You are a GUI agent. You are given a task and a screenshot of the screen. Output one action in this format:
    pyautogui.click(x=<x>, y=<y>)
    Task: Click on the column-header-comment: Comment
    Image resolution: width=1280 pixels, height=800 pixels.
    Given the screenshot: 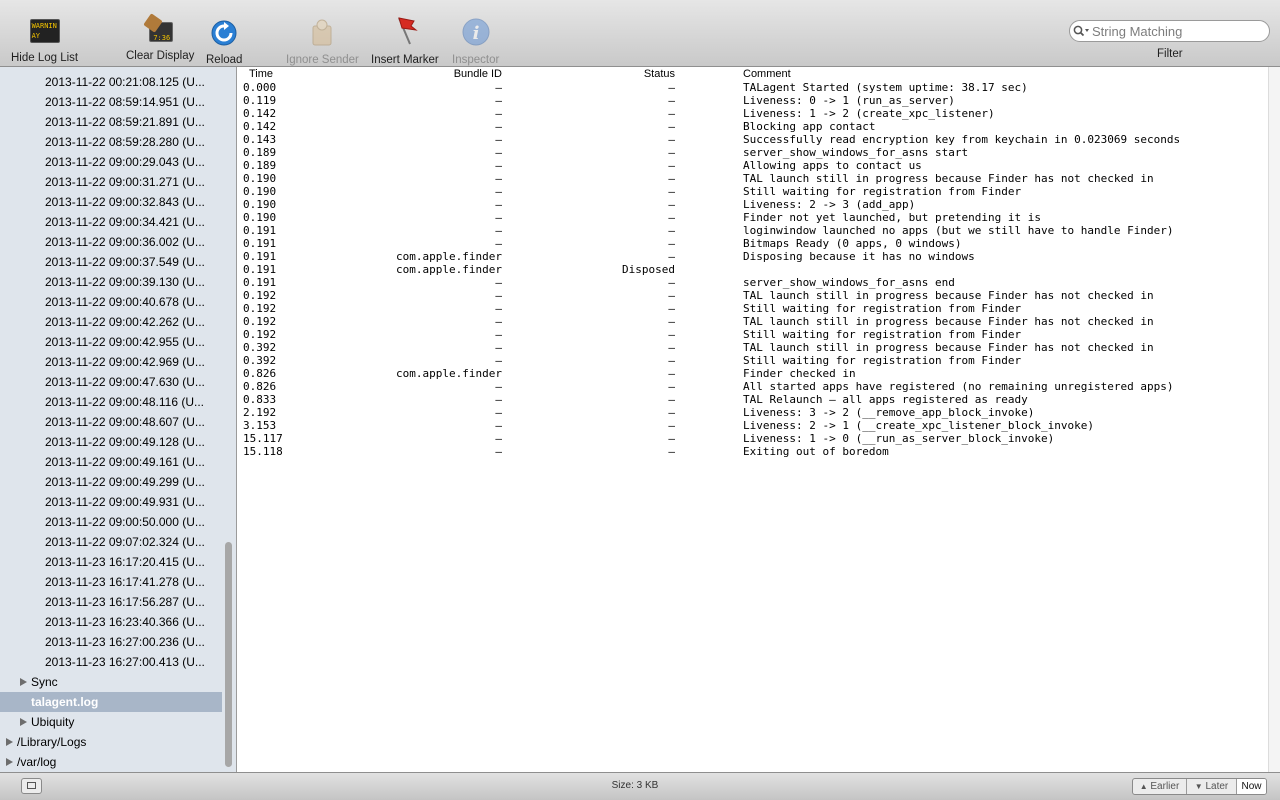 What is the action you would take?
    pyautogui.click(x=767, y=74)
    